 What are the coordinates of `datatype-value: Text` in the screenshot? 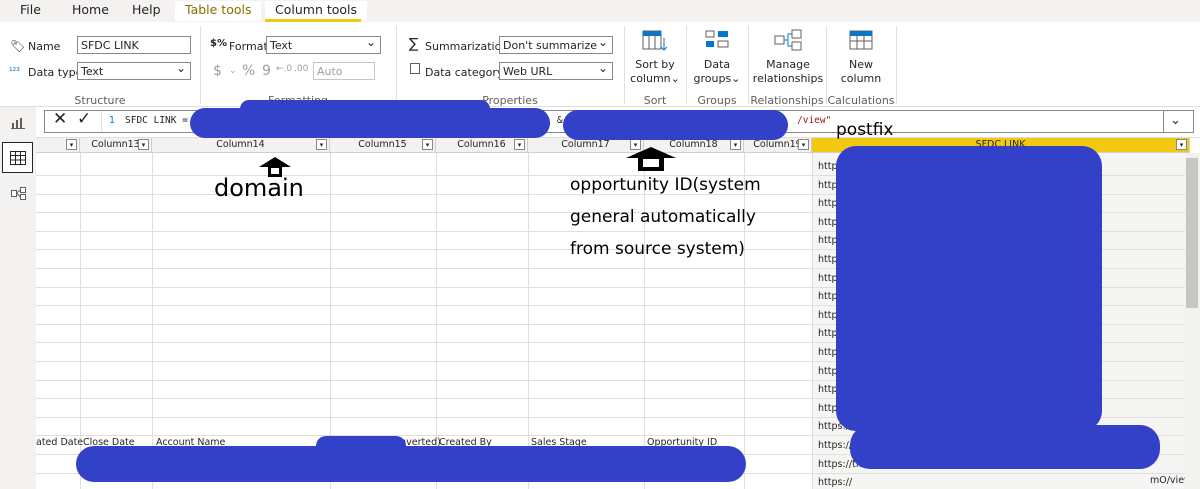 It's located at (92, 71).